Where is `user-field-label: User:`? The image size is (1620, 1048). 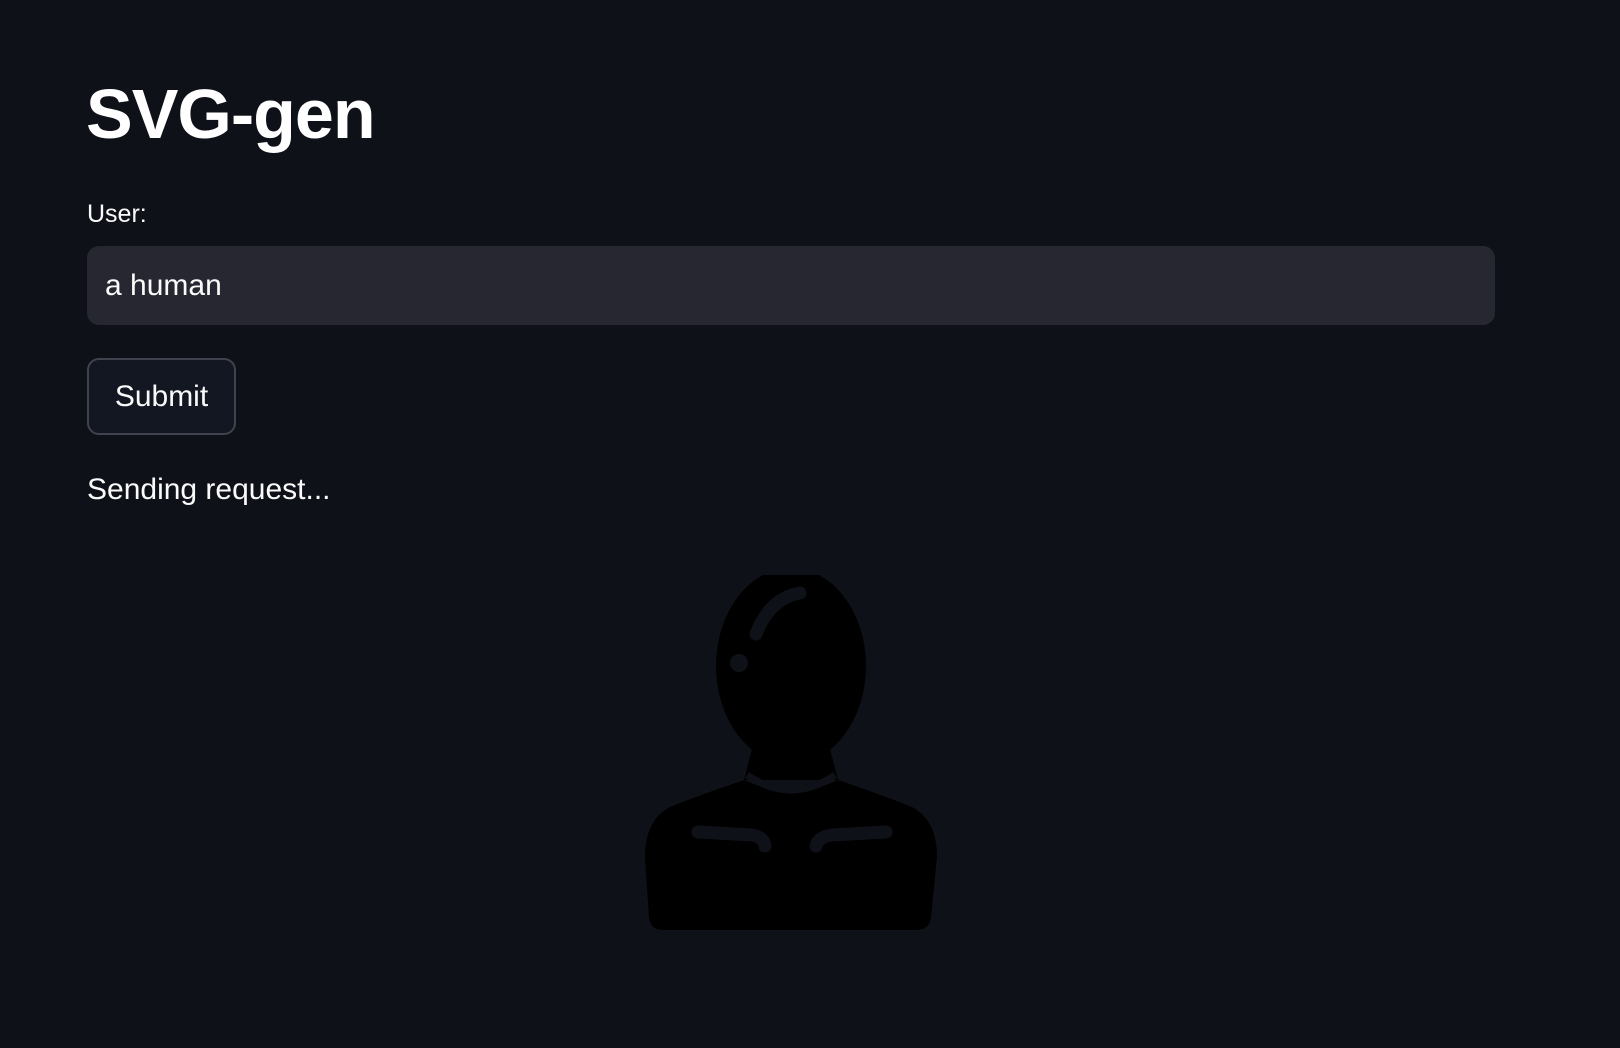 user-field-label: User: is located at coordinates (117, 214).